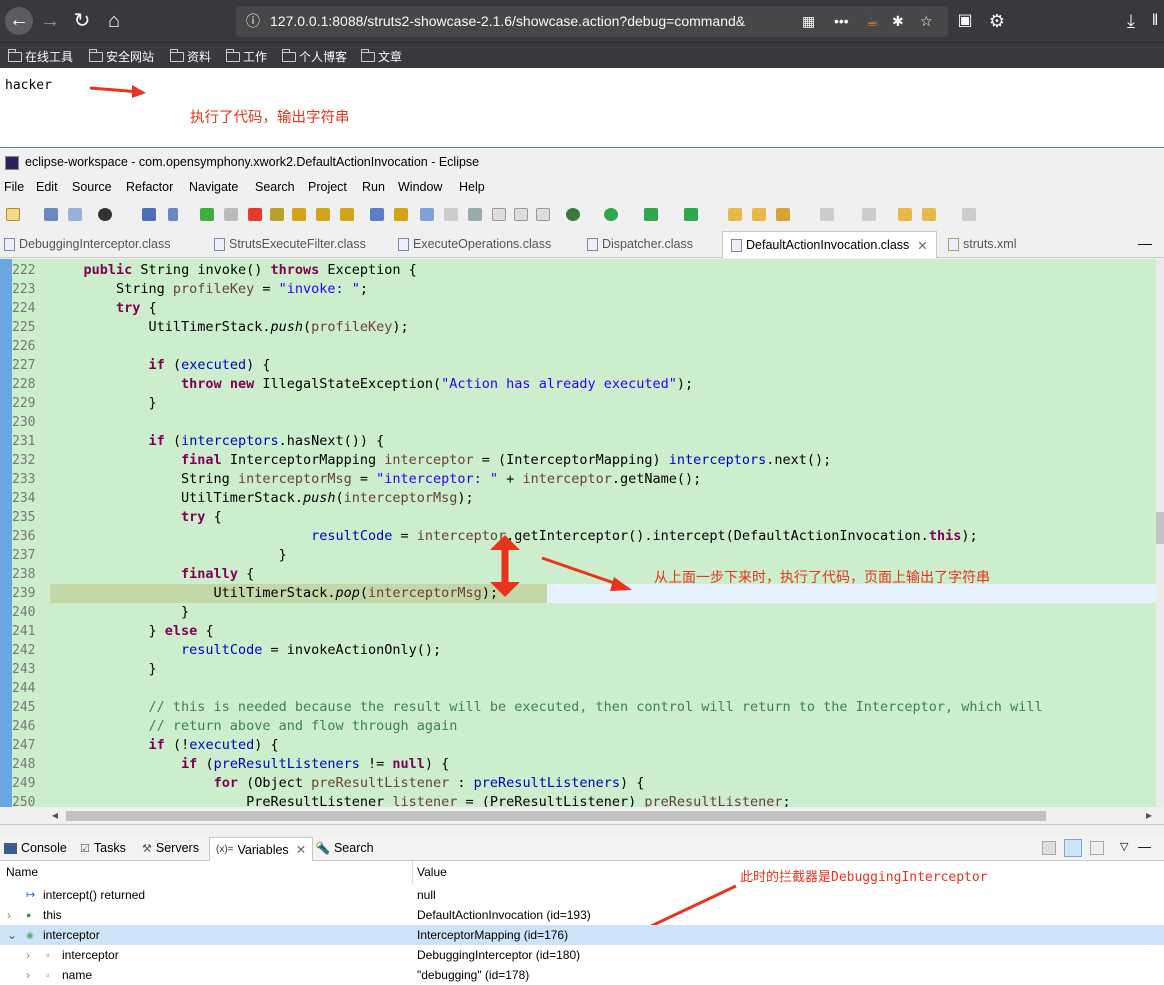  What do you see at coordinates (472, 187) in the screenshot?
I see `menu-help: Help` at bounding box center [472, 187].